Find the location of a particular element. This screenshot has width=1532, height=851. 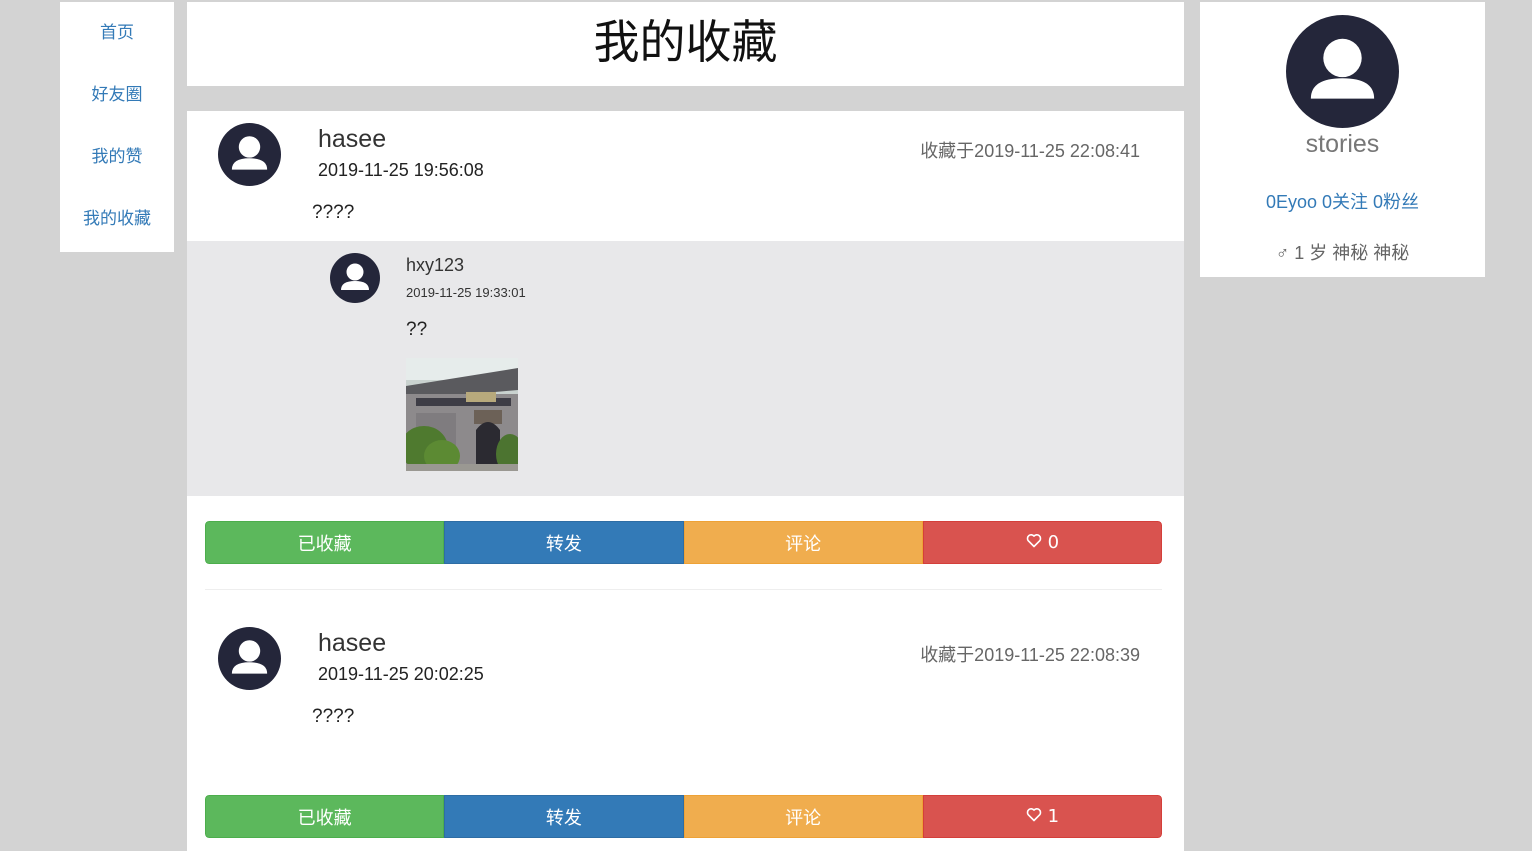

profile-card: stories 0Eyoo 0关注 0粉丝 ♂ 1 岁 神秘 神秘 is located at coordinates (1342, 139).